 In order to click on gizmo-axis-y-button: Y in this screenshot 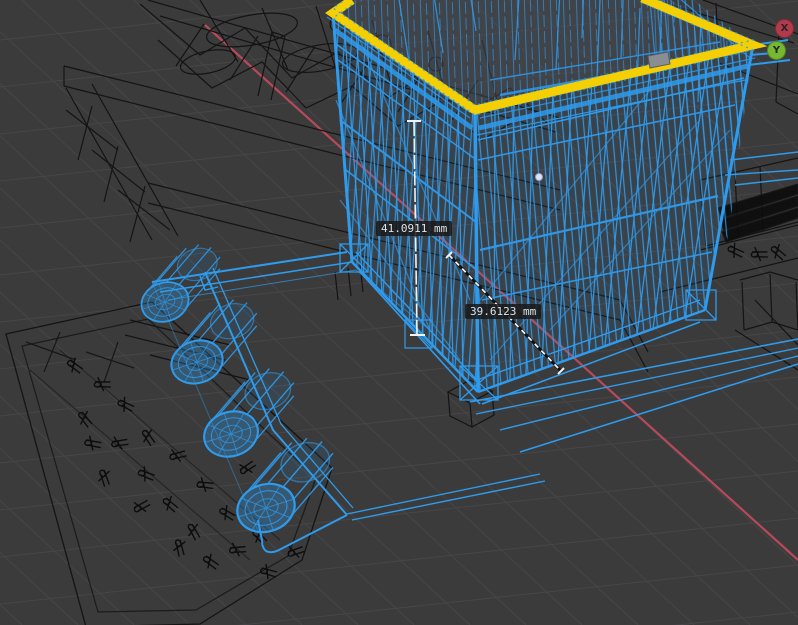, I will do `click(776, 50)`.